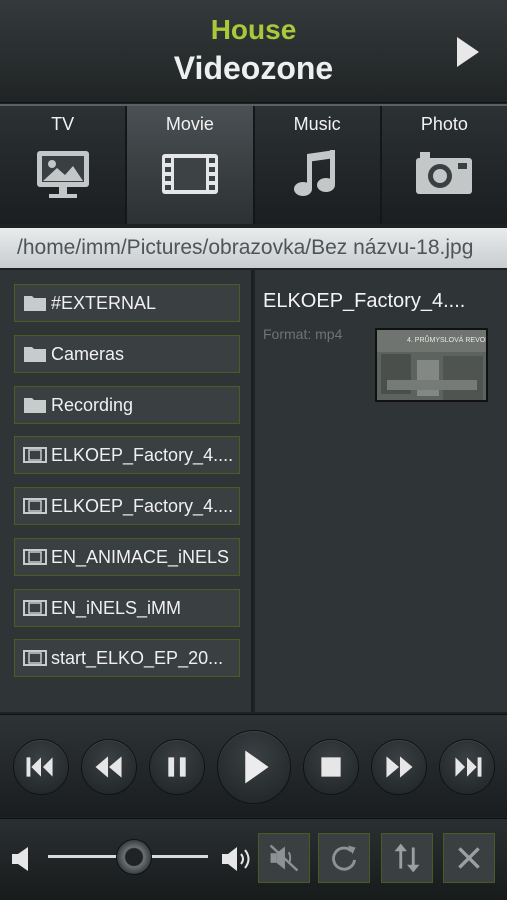  What do you see at coordinates (116, 607) in the screenshot?
I see `item-name: EN_iNELS_iMM` at bounding box center [116, 607].